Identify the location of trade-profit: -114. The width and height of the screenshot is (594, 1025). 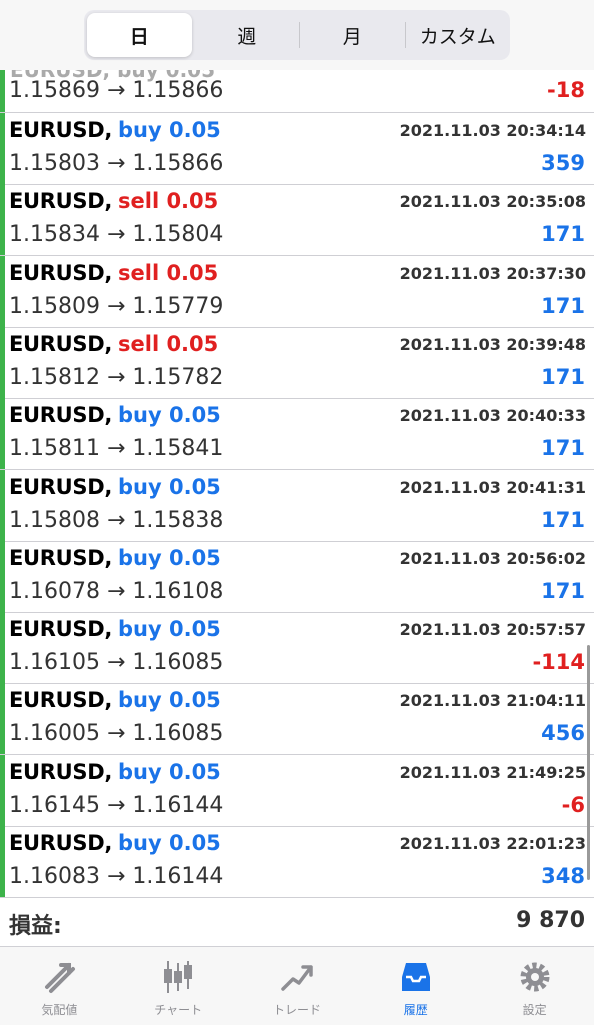
(558, 662).